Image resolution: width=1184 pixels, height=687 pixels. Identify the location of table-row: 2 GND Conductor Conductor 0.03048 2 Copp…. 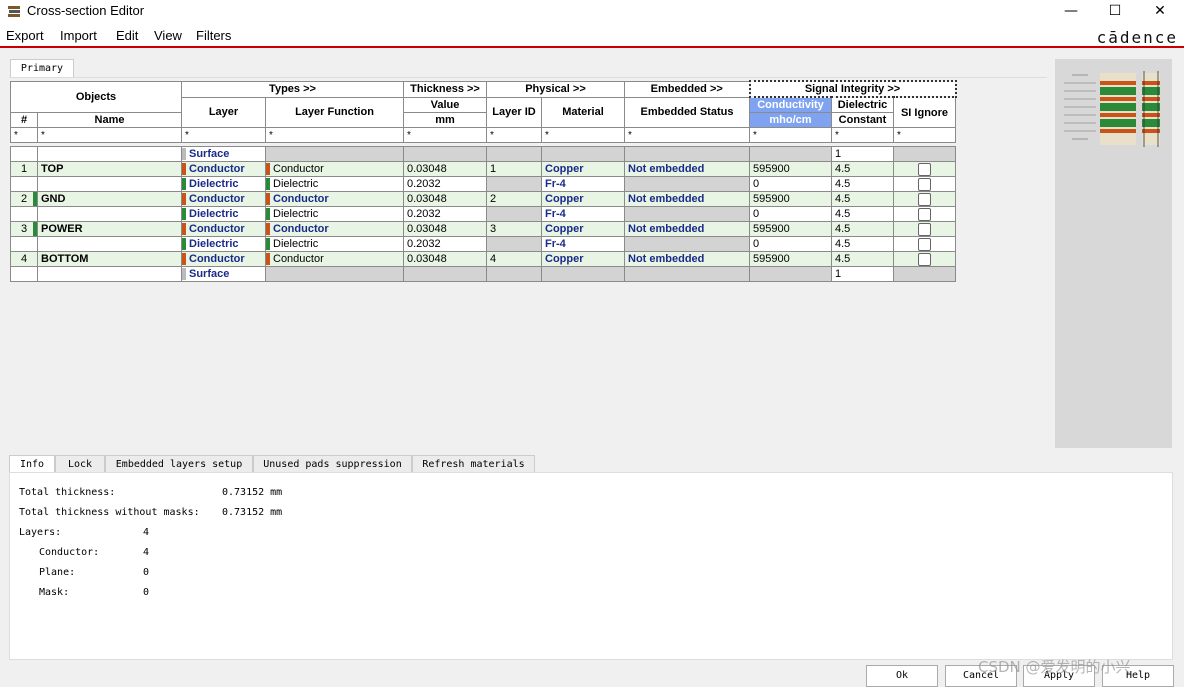
(483, 199).